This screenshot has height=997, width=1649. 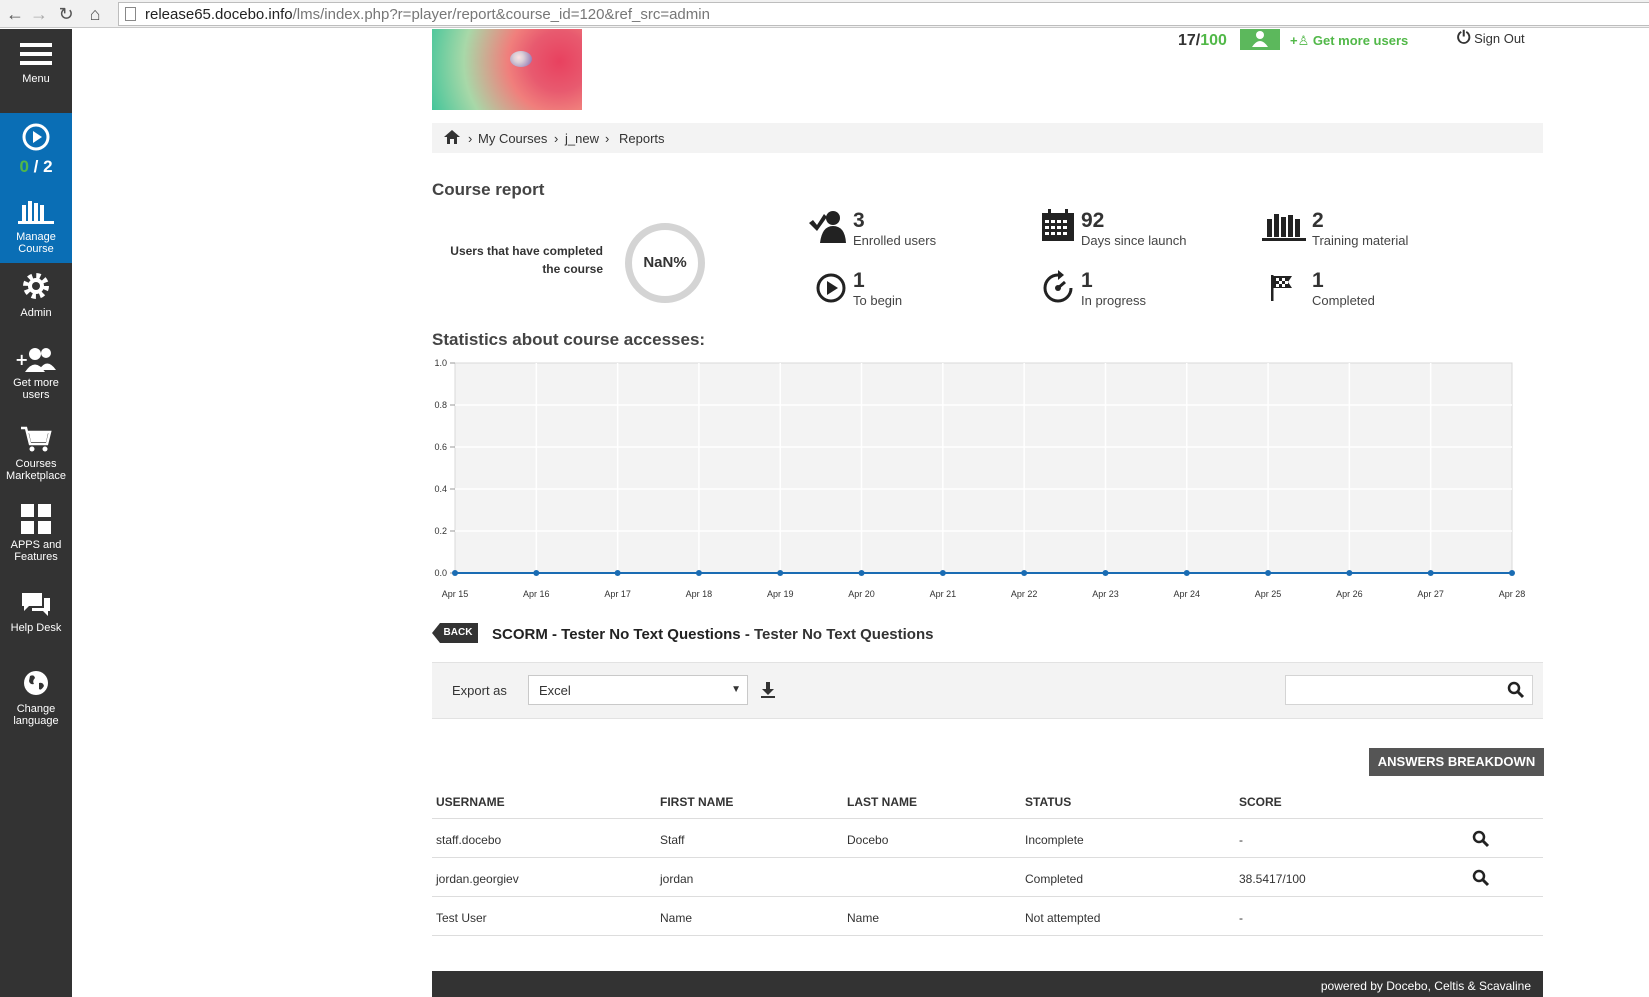 I want to click on search-field, so click(x=1409, y=690).